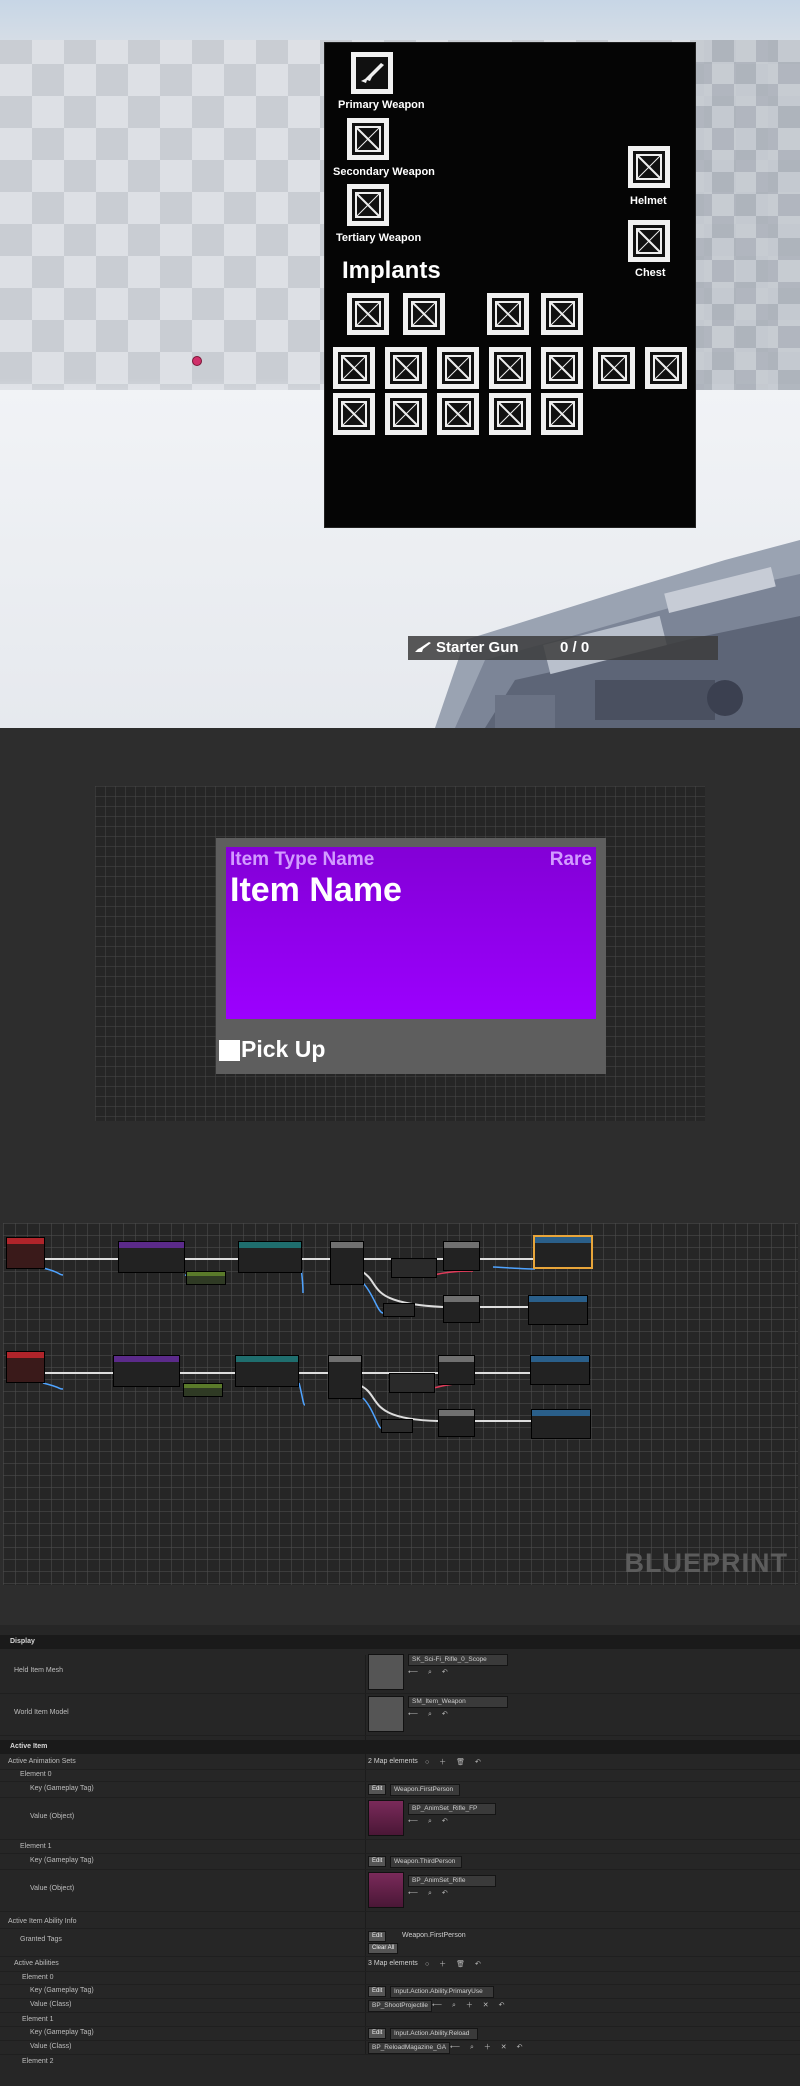 The width and height of the screenshot is (800, 2086). What do you see at coordinates (434, 2034) in the screenshot?
I see `ab-el1-key-value: Input.Action.Ability.Reload` at bounding box center [434, 2034].